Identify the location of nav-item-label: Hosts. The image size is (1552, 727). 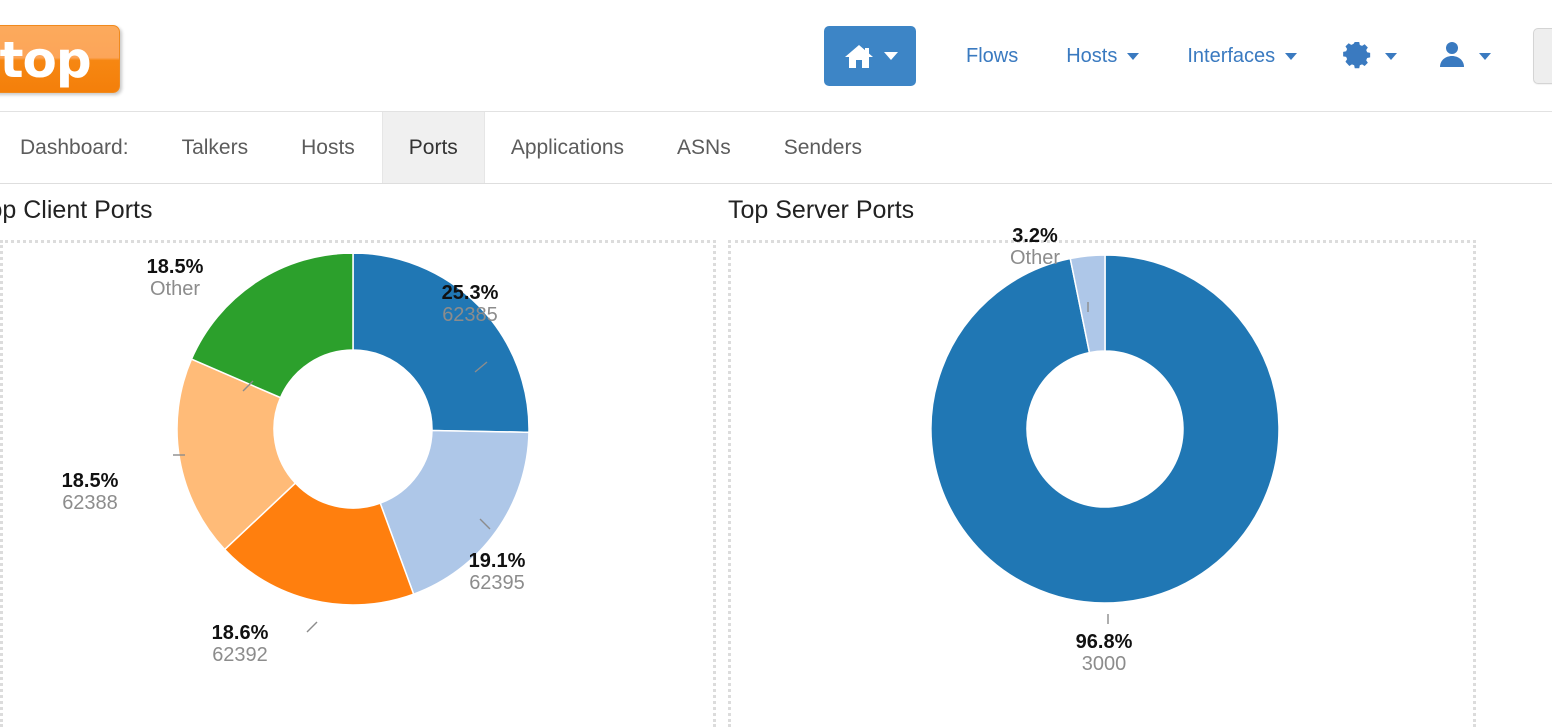
(1092, 55).